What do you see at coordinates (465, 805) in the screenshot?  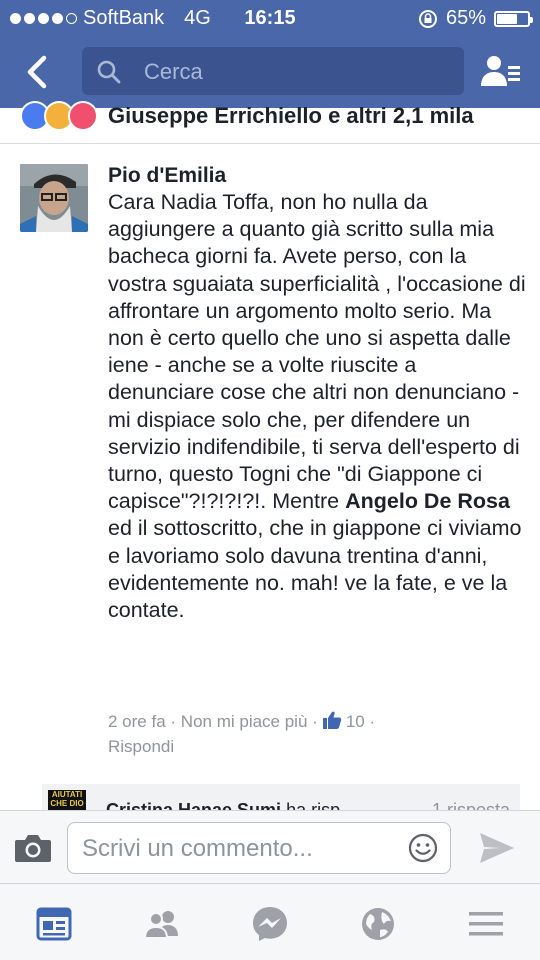 I see `reply-count: · 1 risposta` at bounding box center [465, 805].